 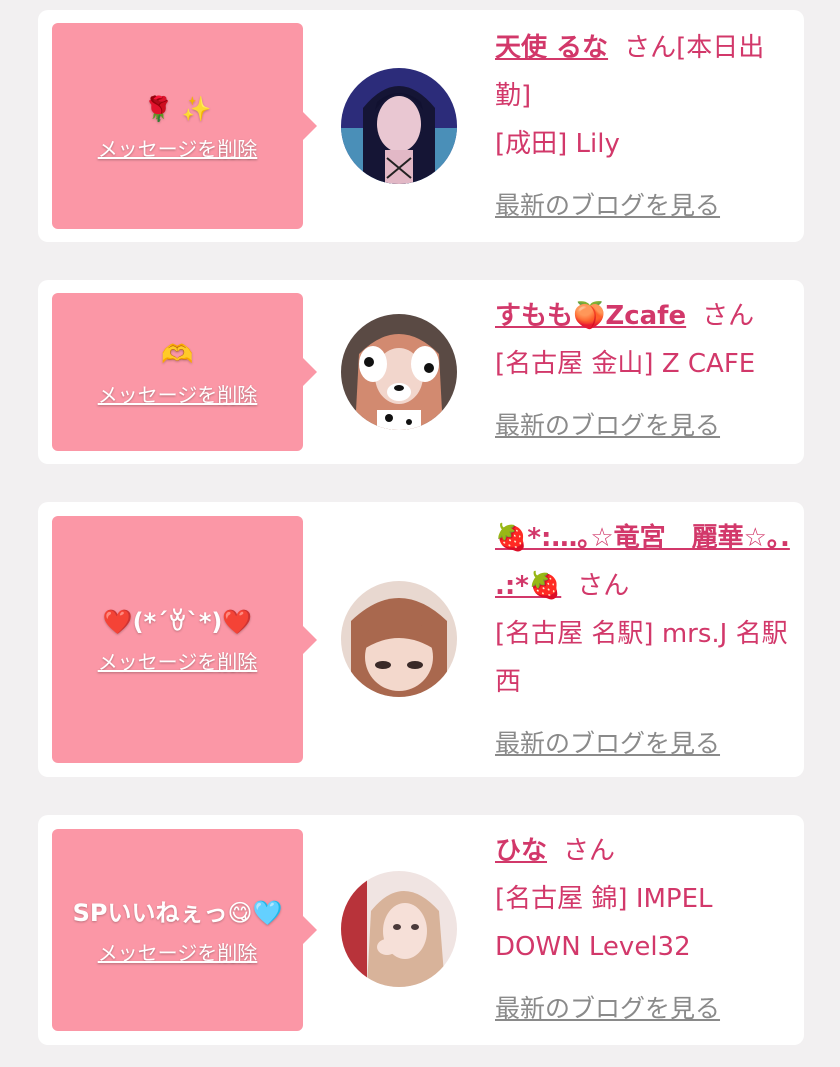 I want to click on shop-name: [名古屋 錦] IMPEL DOWN Level32, so click(x=604, y=923).